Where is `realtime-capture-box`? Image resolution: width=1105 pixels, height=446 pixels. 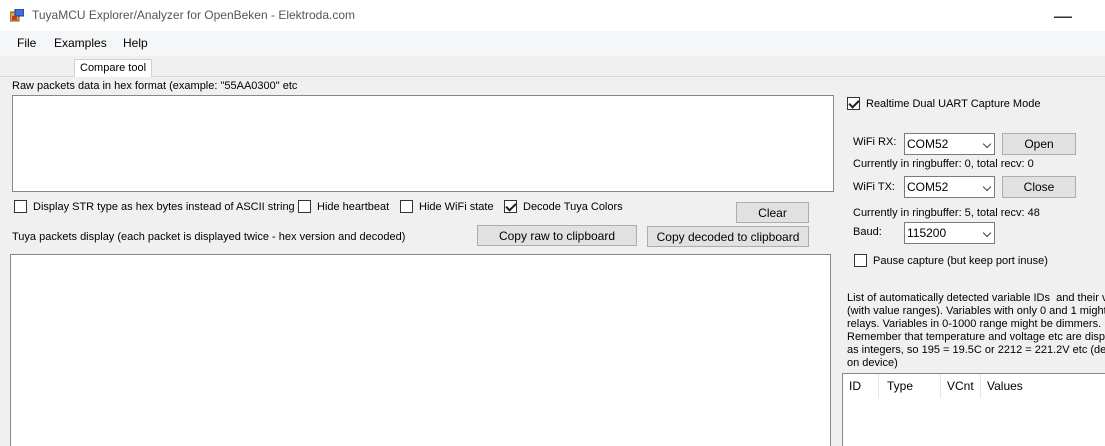
realtime-capture-box is located at coordinates (853, 103).